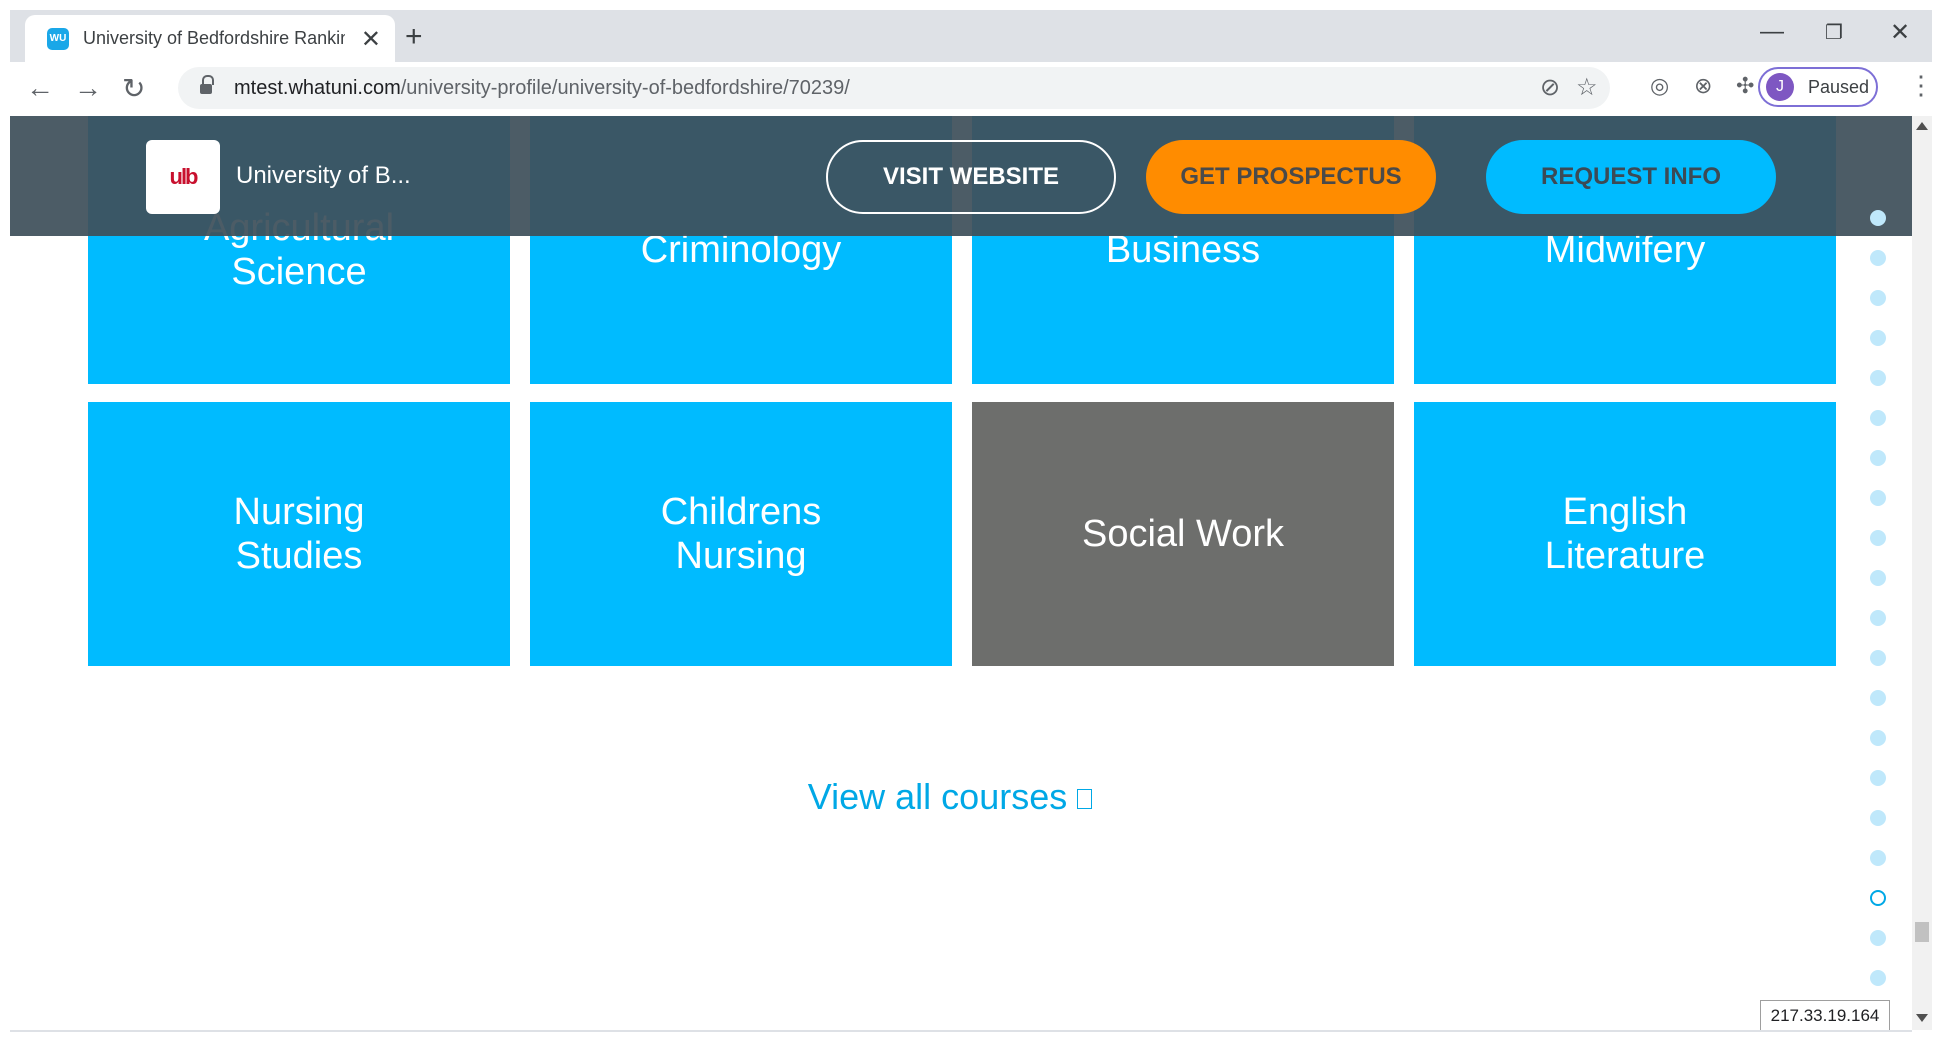  Describe the element at coordinates (414, 37) in the screenshot. I see `new-tab-icon: +` at that location.